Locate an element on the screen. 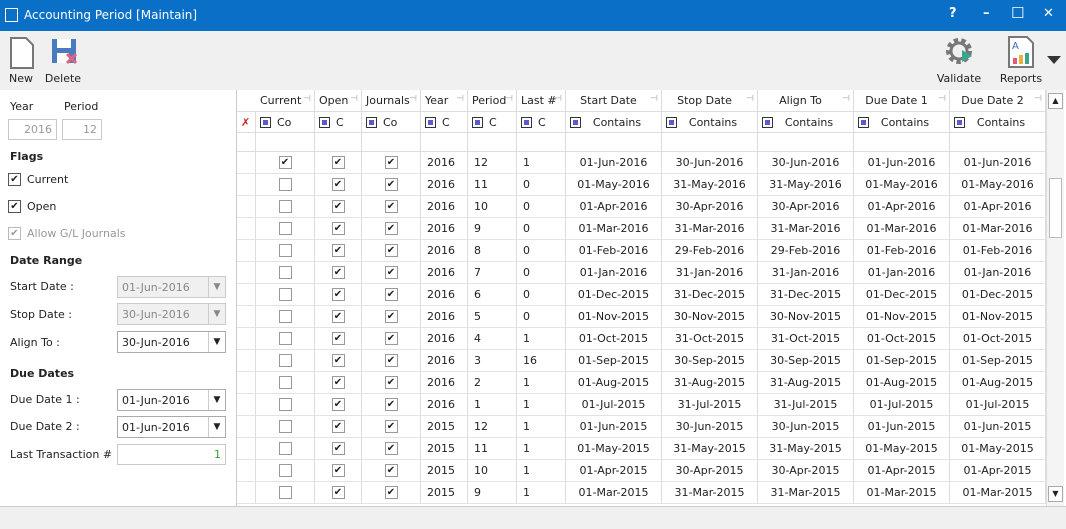 The height and width of the screenshot is (529, 1066). grid-cell: 30-Nov-2015 is located at coordinates (710, 316).